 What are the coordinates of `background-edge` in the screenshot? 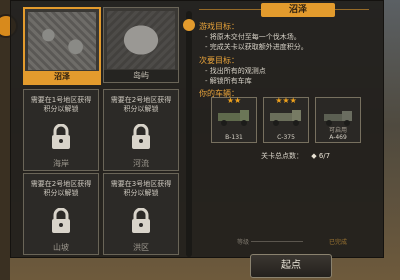 It's located at (5, 140).